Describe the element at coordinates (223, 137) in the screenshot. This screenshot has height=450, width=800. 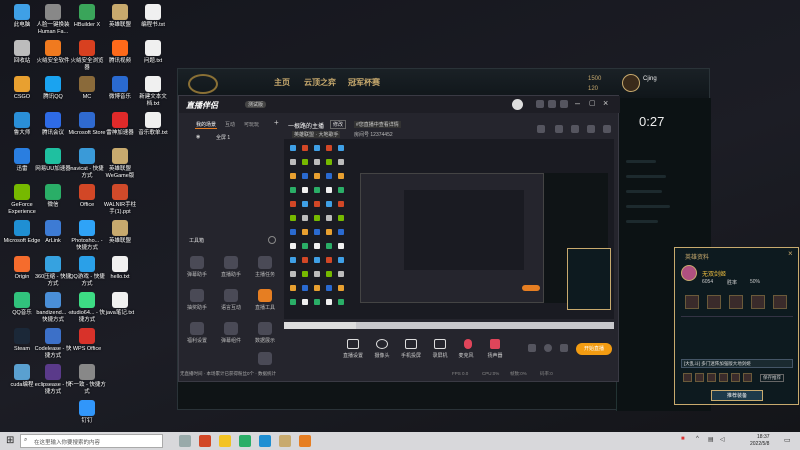
I see `scene-name: 全屏 1` at that location.